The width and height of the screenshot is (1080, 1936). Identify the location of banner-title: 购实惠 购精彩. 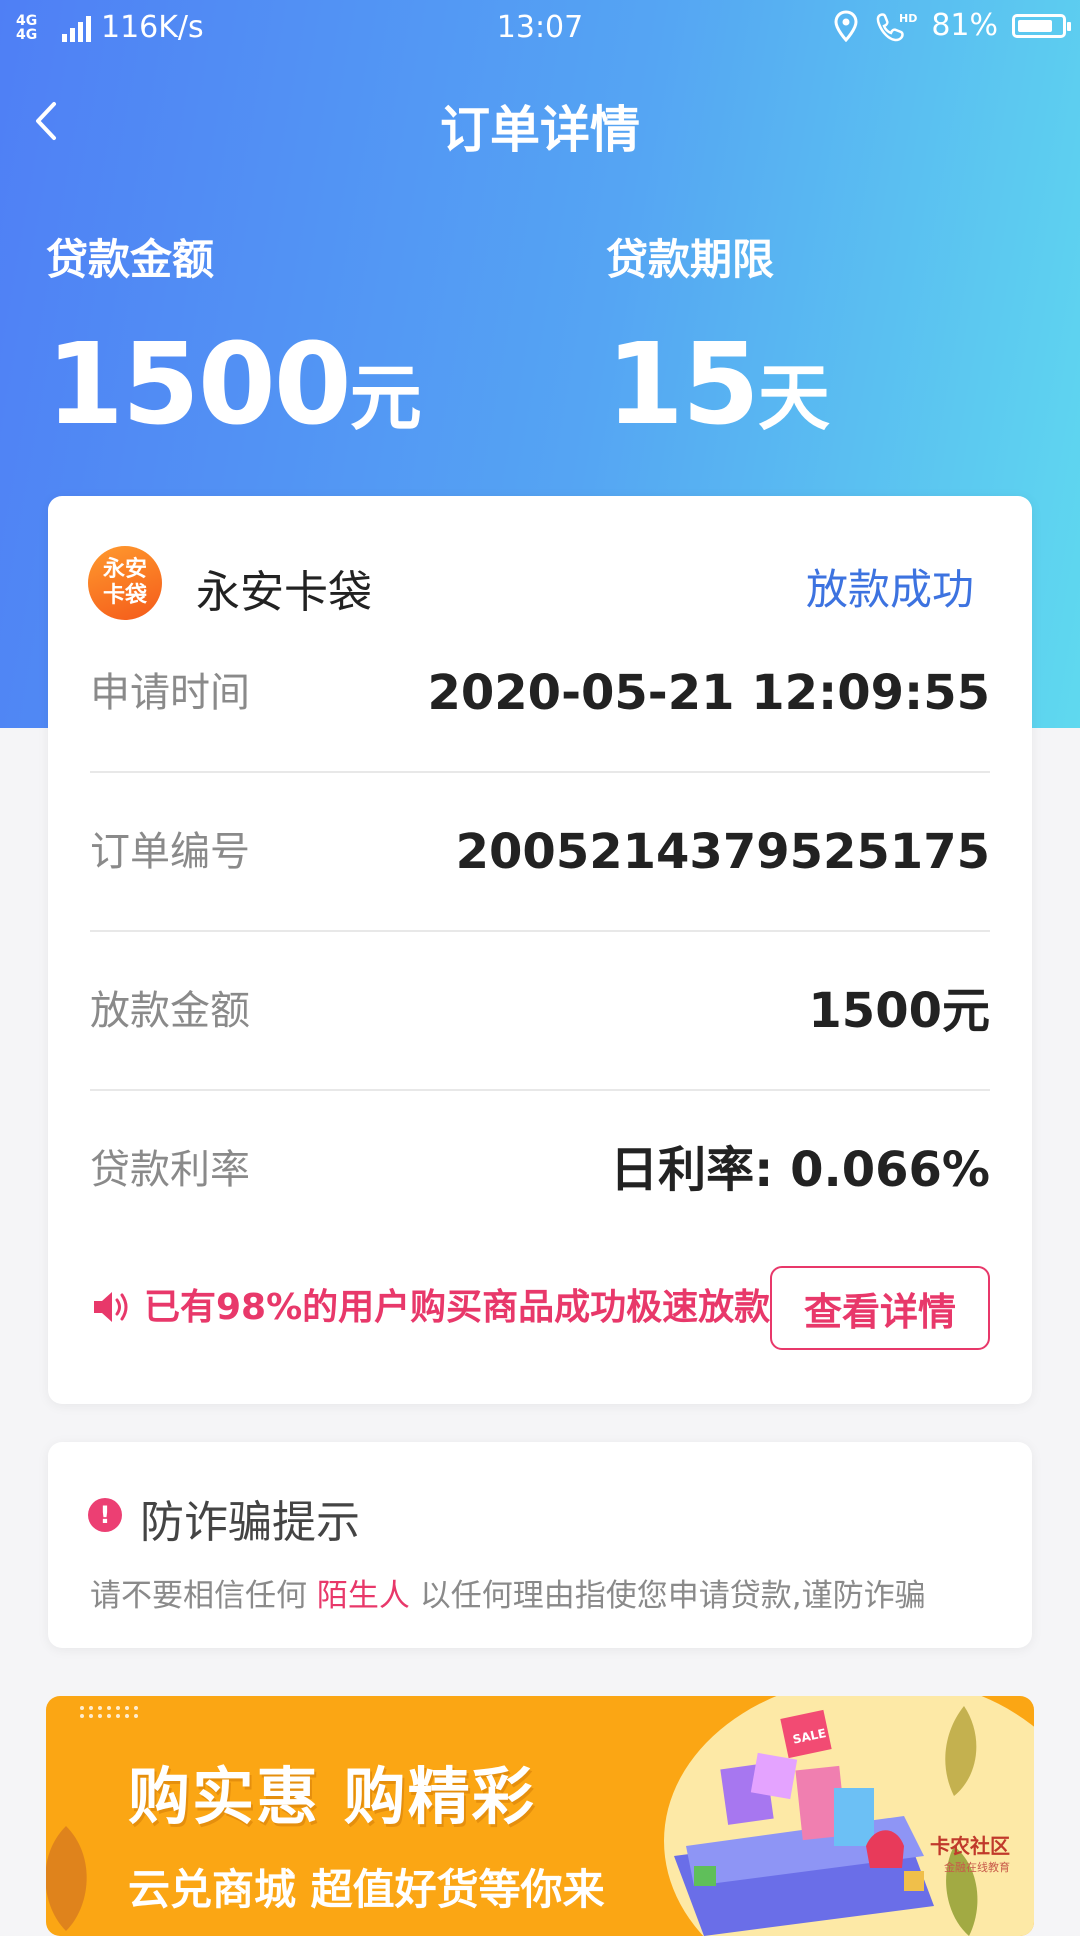
(332, 1796).